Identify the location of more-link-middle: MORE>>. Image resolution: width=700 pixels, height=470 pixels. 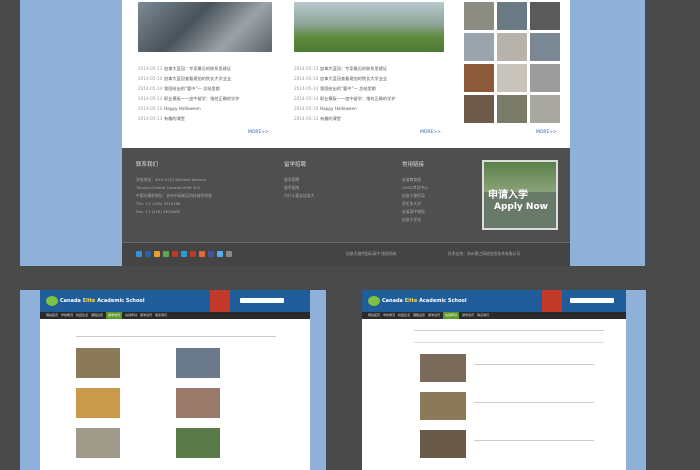
(430, 132).